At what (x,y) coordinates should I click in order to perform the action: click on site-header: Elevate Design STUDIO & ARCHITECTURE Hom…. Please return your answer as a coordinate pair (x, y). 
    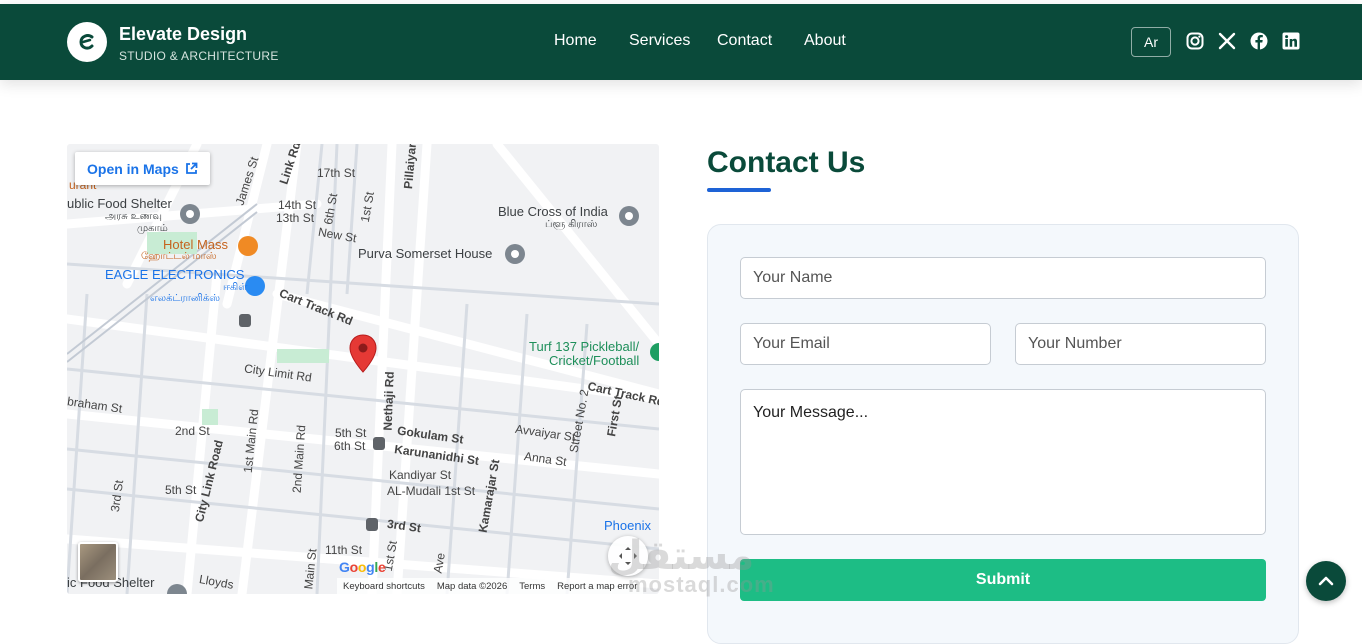
    Looking at the image, I should click on (681, 42).